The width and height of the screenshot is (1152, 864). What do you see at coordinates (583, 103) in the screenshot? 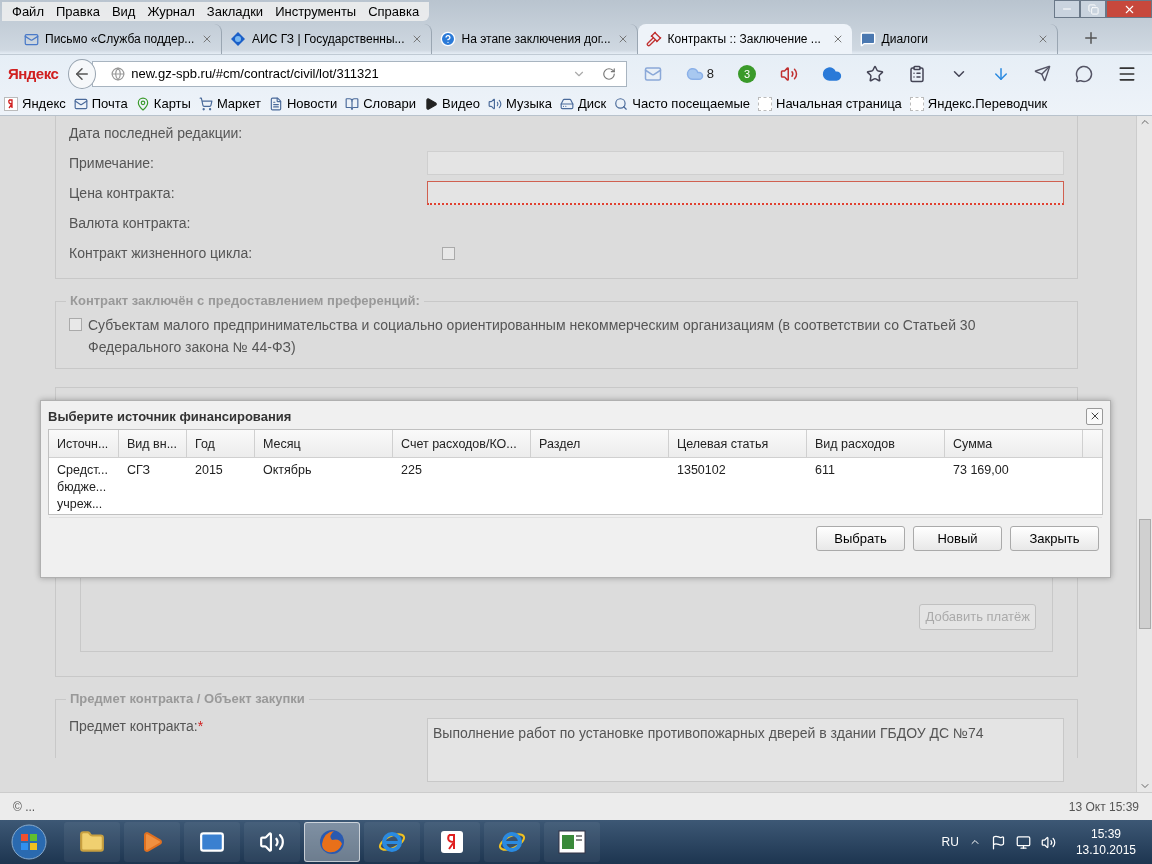
I see `bookmark: Диск` at bounding box center [583, 103].